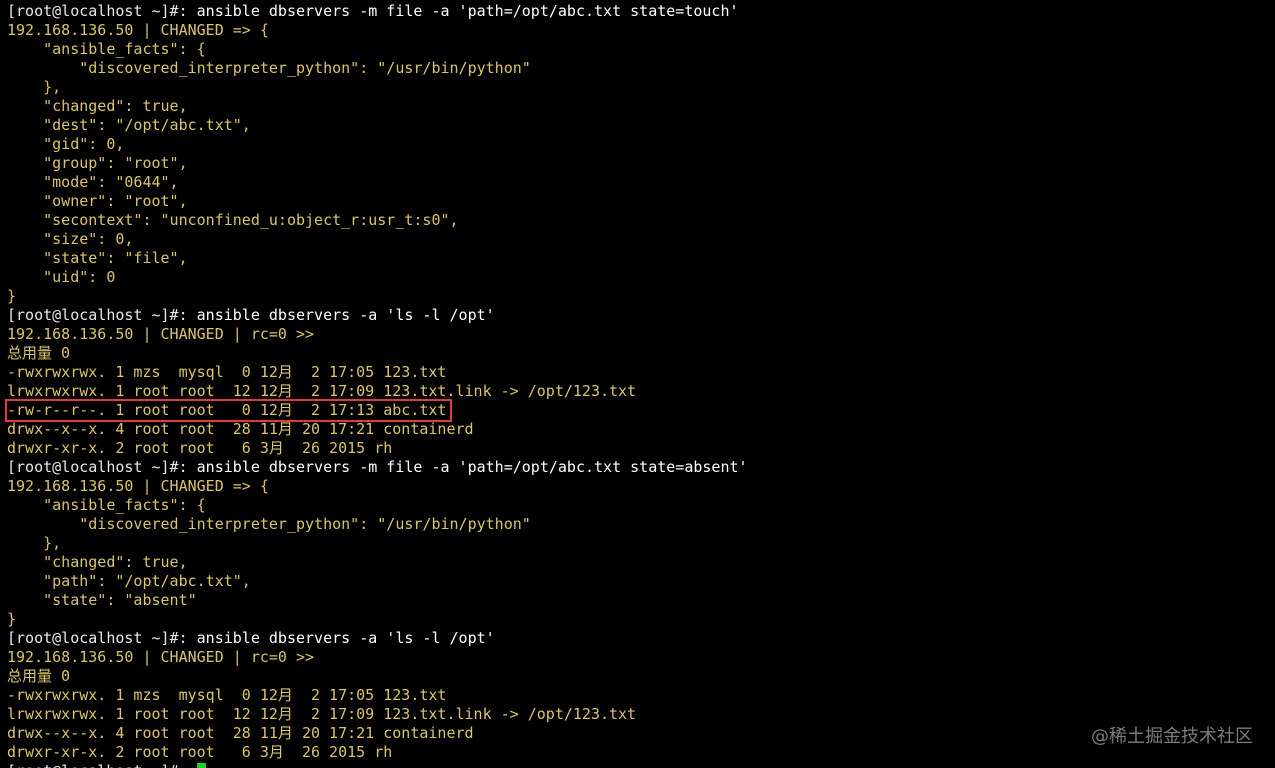 The width and height of the screenshot is (1275, 768). What do you see at coordinates (641, 600) in the screenshot?
I see `output-line: "state": "absent"` at bounding box center [641, 600].